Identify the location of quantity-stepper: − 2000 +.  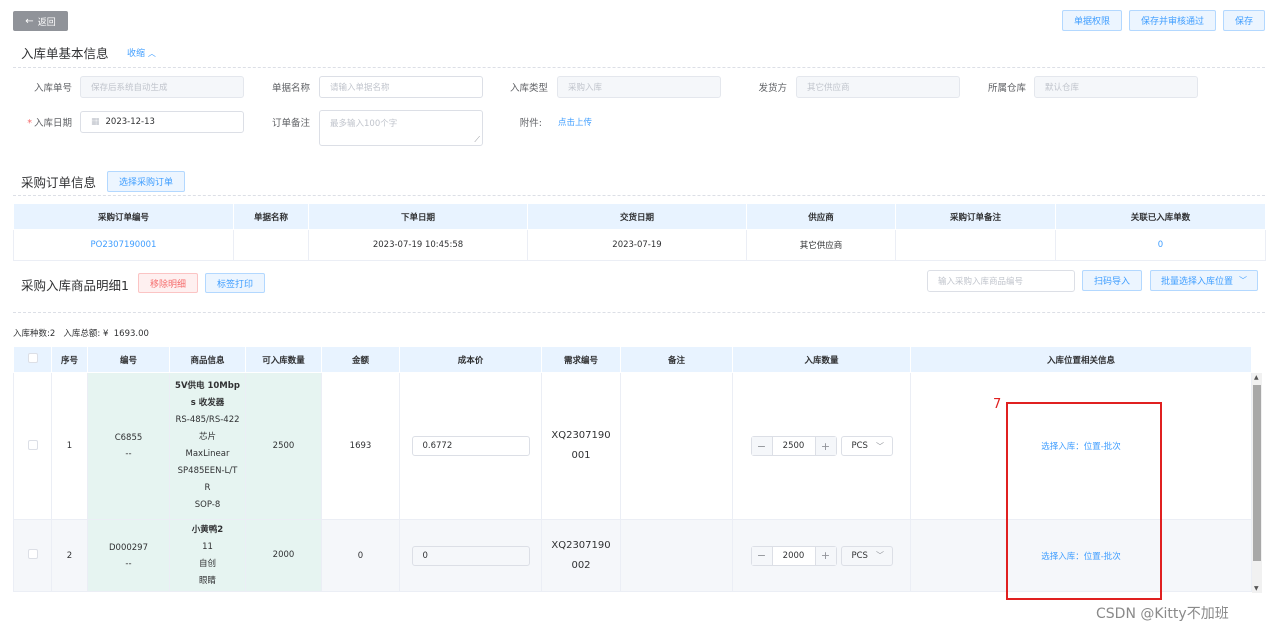
(793, 555).